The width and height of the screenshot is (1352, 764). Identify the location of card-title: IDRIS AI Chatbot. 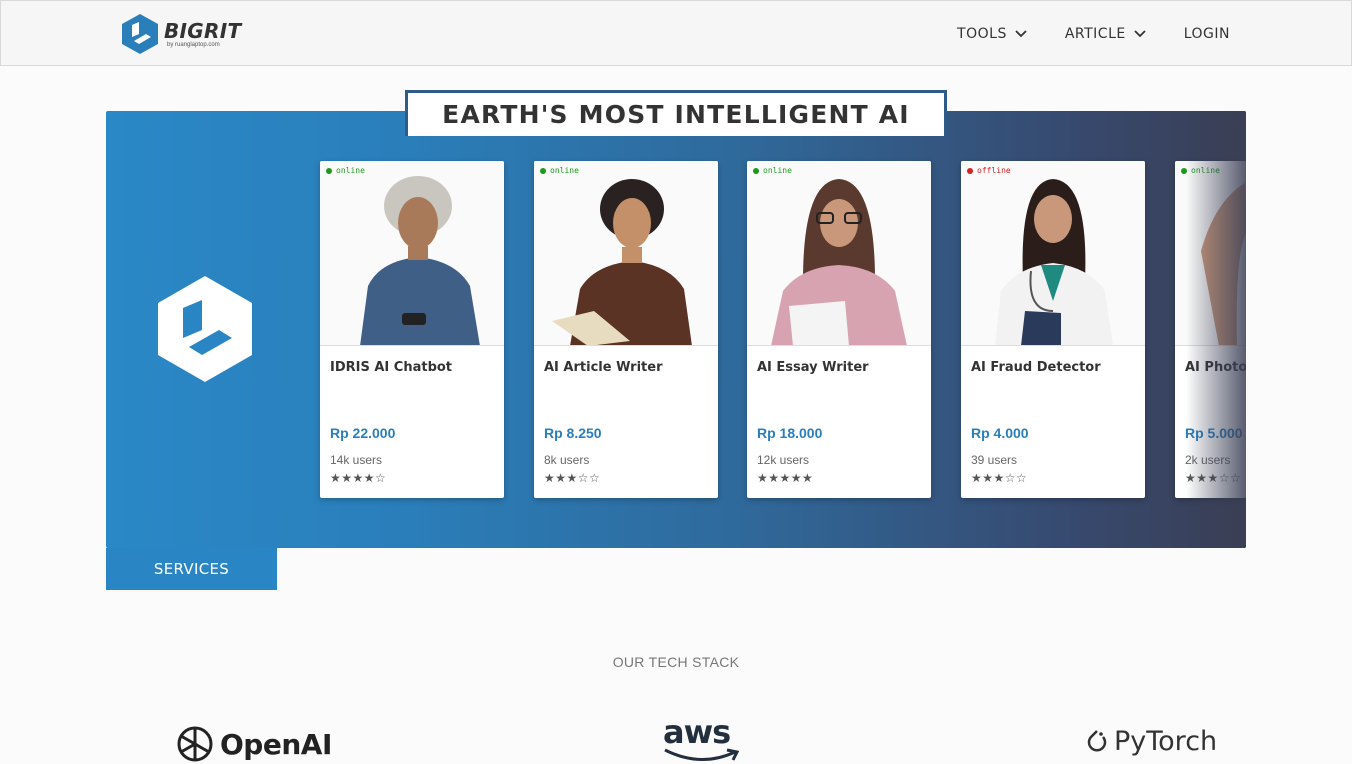
(391, 367).